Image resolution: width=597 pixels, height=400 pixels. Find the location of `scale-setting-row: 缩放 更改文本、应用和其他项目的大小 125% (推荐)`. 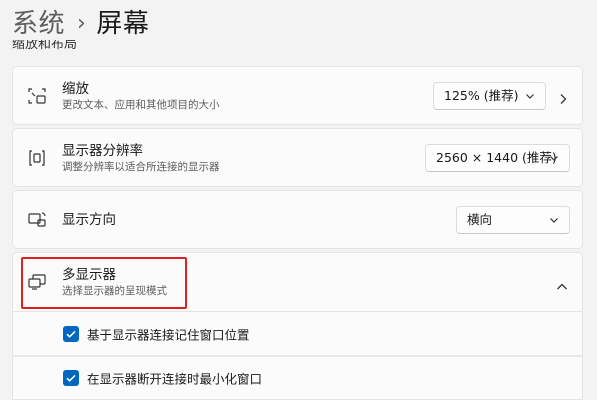

scale-setting-row: 缩放 更改文本、应用和其他项目的大小 125% (推荐) is located at coordinates (297, 95).